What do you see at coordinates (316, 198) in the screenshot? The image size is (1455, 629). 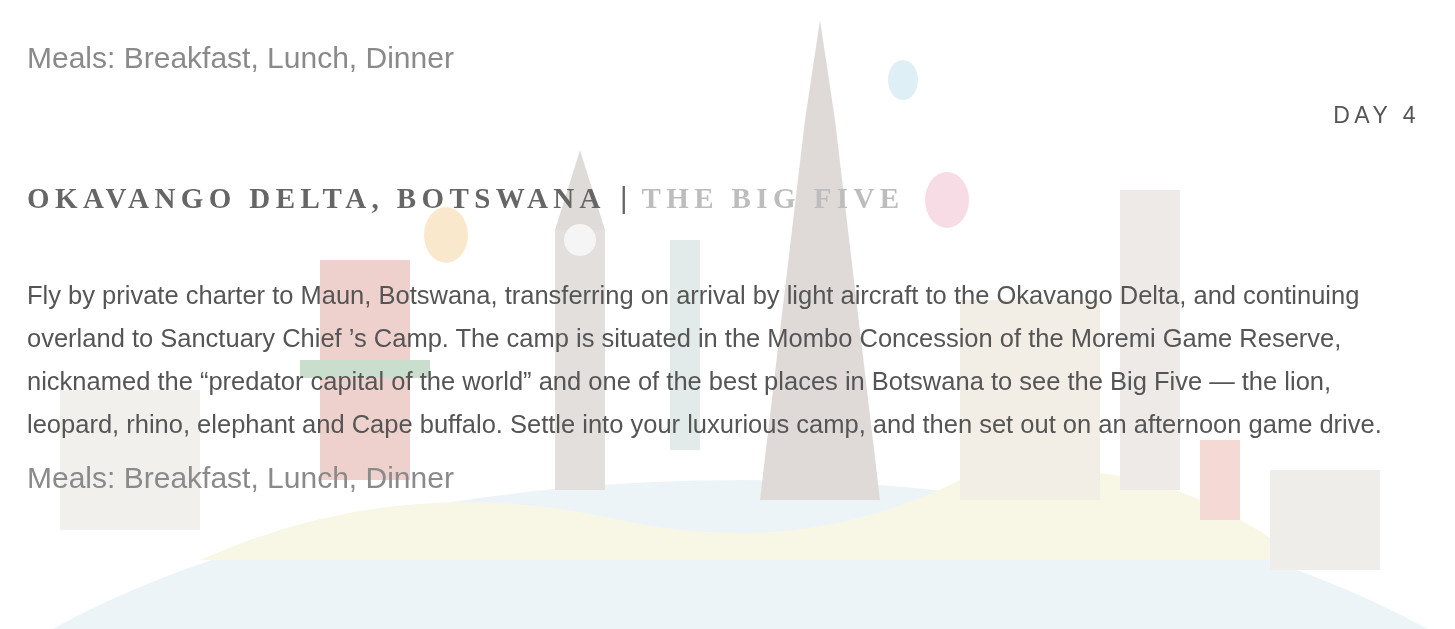 I see `destination-title: OKAVANGO DELTA, BOTSWANA` at bounding box center [316, 198].